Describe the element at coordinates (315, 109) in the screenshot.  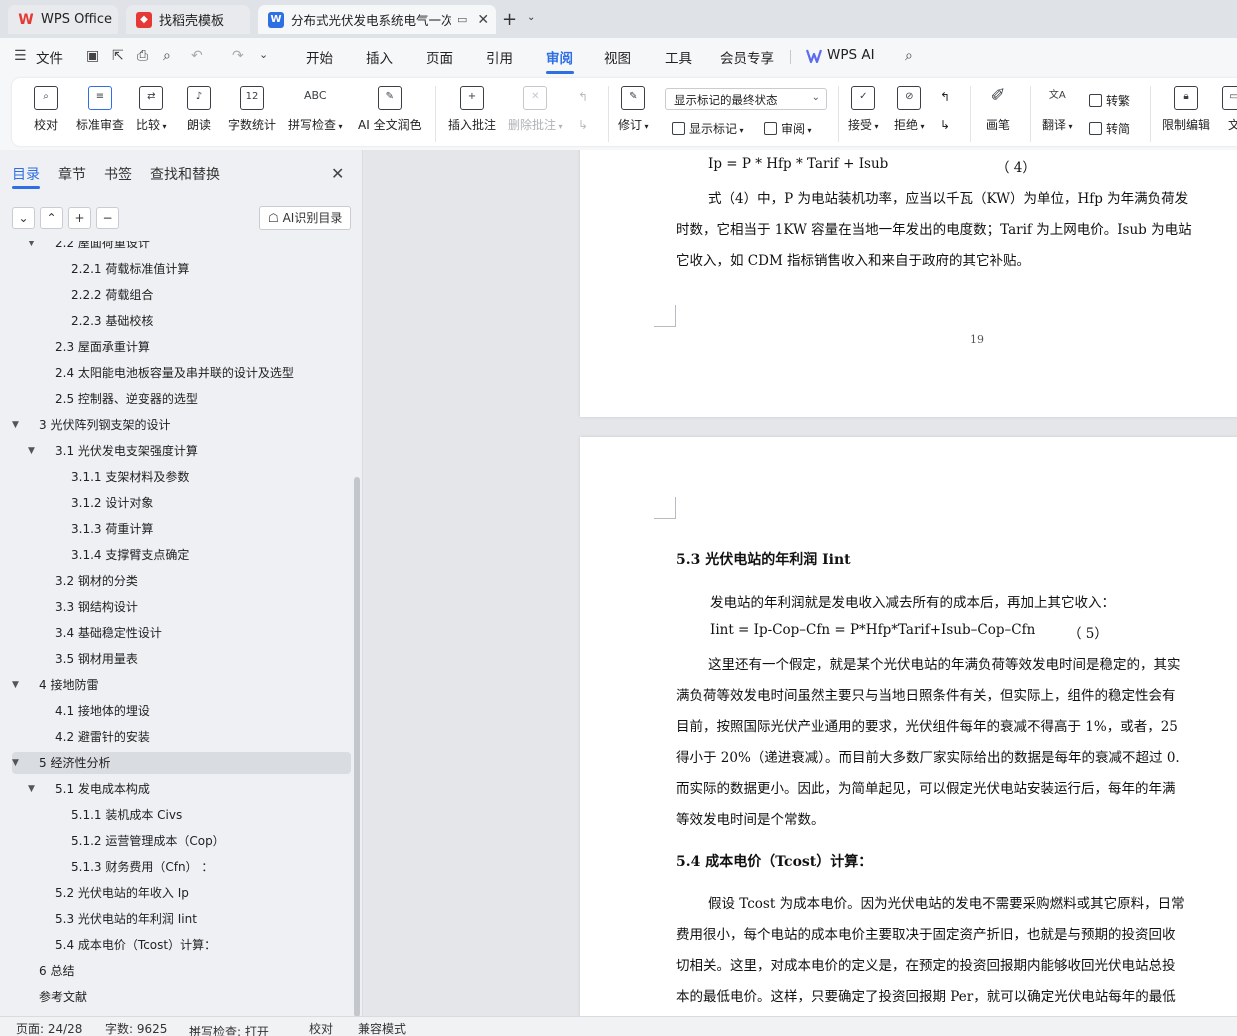
I see `spell-check-button: ABC 拼写检查 ▾` at that location.